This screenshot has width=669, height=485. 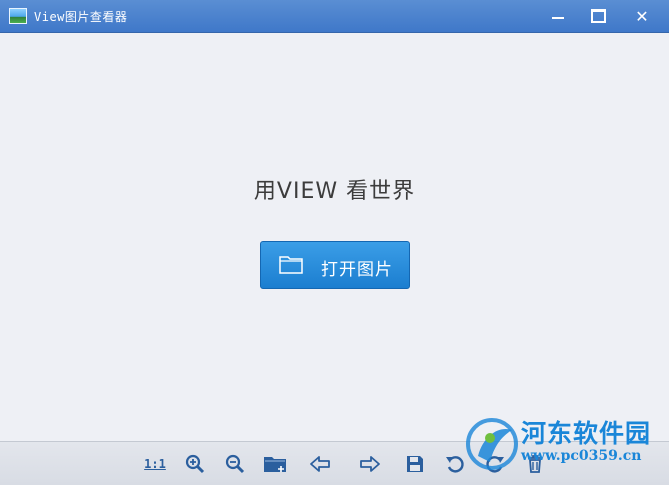 I want to click on open-image-button: 打开图片, so click(x=335, y=265).